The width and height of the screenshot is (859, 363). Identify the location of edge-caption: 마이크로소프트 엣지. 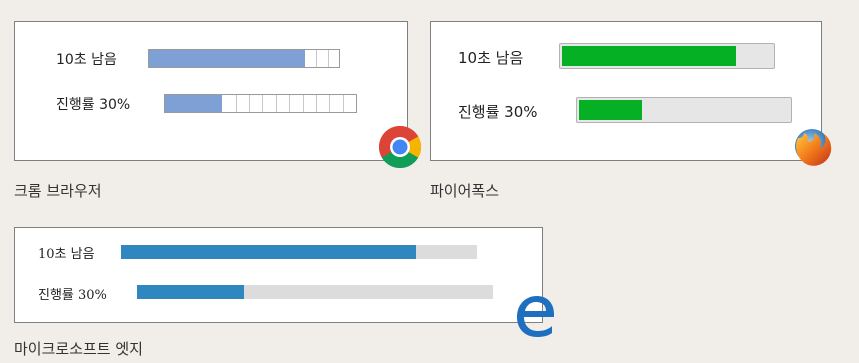
(78, 349).